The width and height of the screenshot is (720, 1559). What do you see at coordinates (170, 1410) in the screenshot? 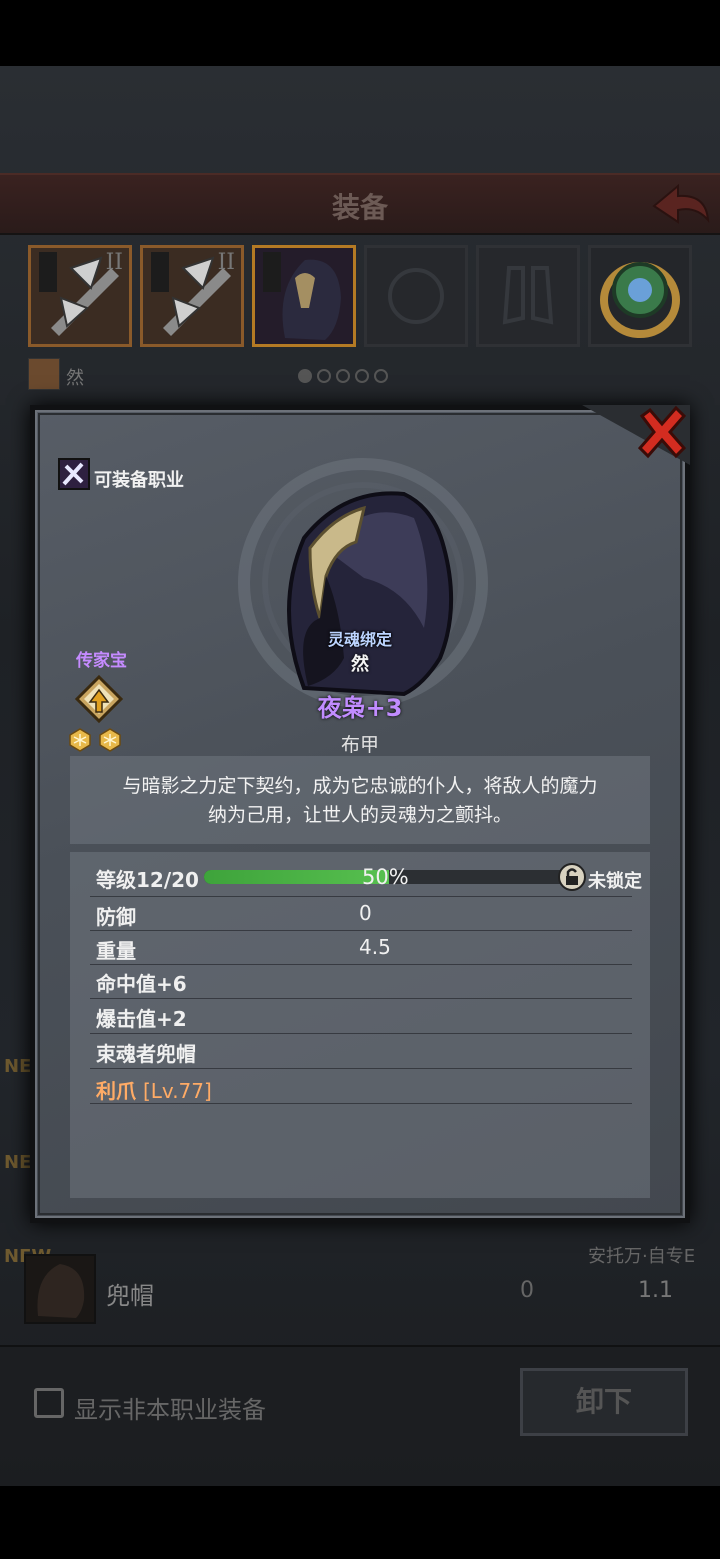
I see `checkbox-label: 显示非本职业装备` at bounding box center [170, 1410].